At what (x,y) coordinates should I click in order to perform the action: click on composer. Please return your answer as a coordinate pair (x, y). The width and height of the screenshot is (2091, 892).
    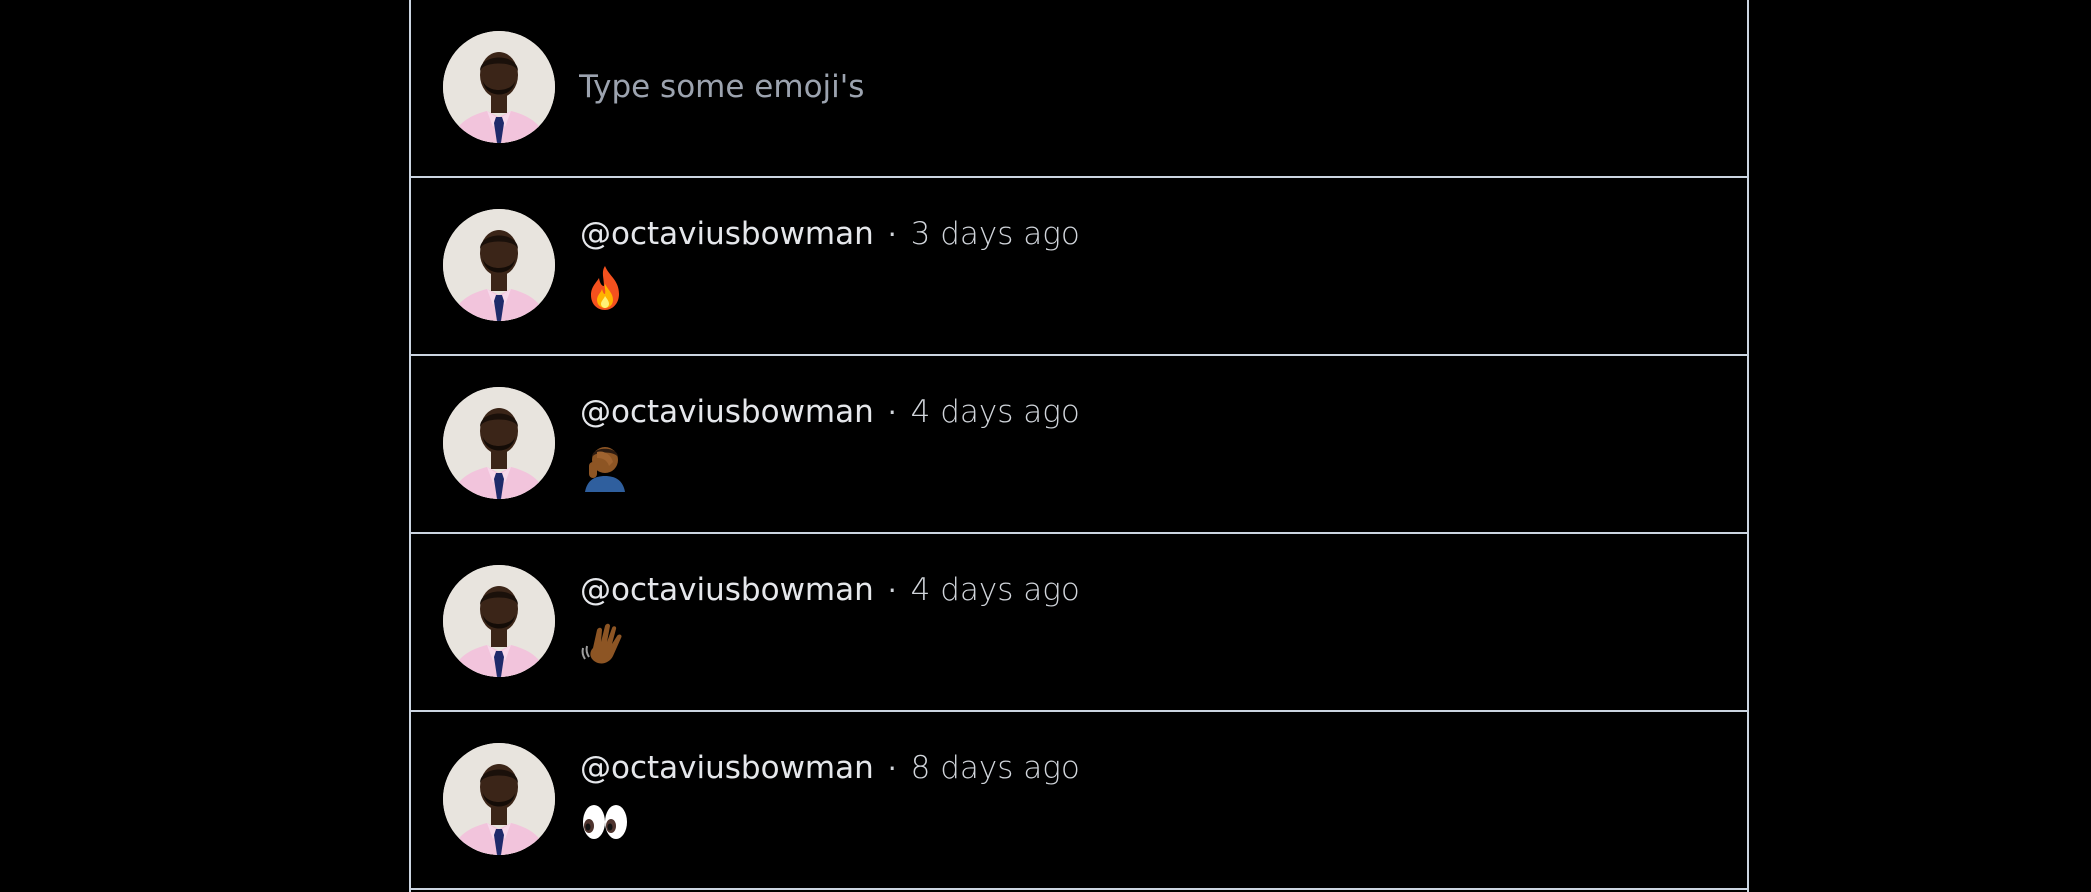
    Looking at the image, I should click on (1079, 89).